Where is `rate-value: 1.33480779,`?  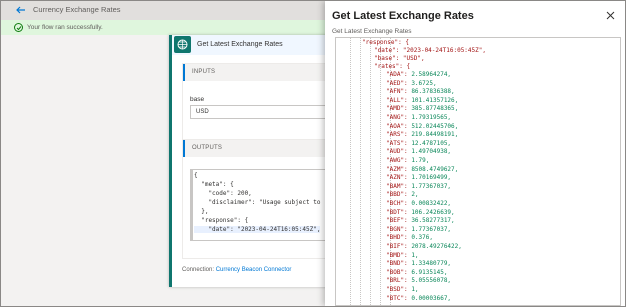
rate-value: 1.33480779, is located at coordinates (431, 264).